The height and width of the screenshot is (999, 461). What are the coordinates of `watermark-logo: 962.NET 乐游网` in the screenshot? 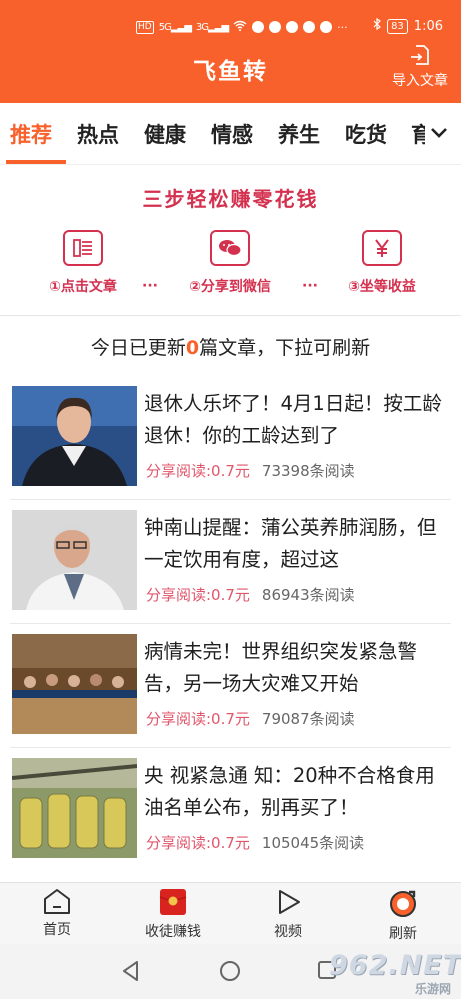 It's located at (395, 973).